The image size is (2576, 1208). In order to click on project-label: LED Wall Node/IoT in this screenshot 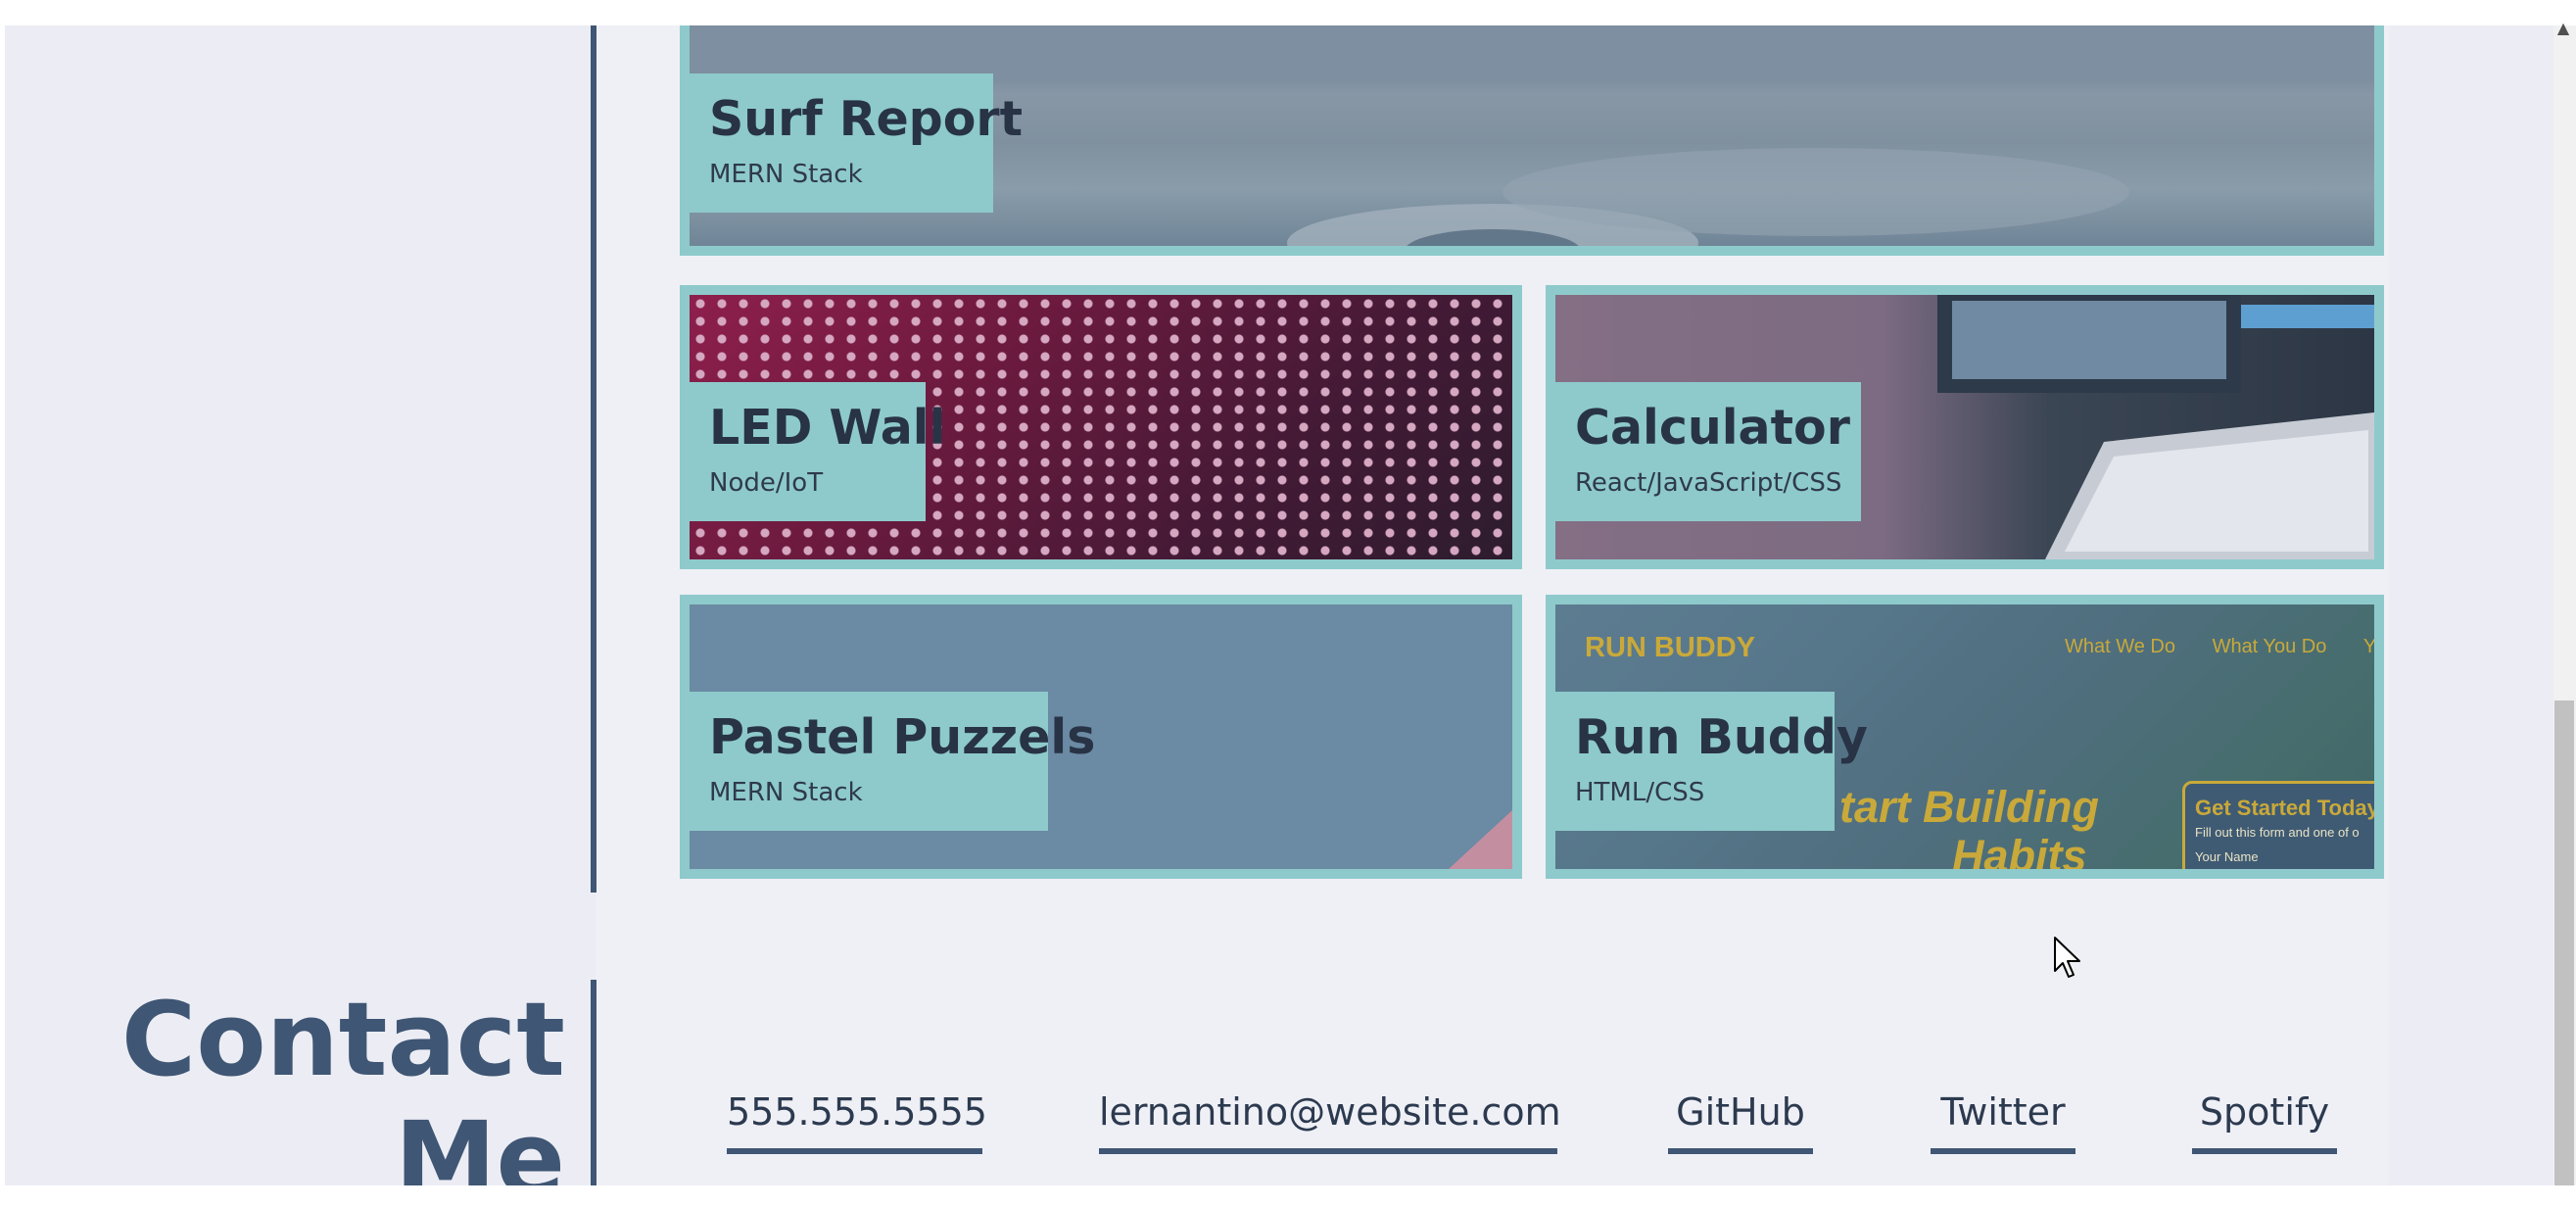, I will do `click(818, 451)`.